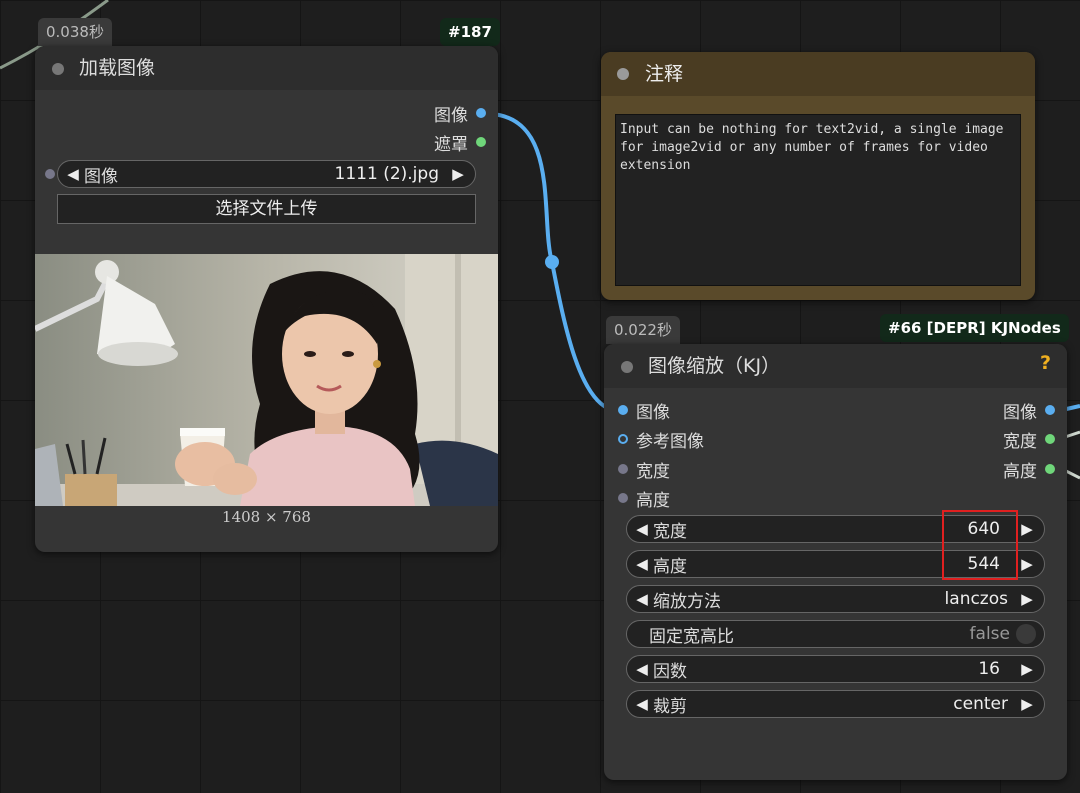  I want to click on keep-ratio-toggle: 固定宽高比 false, so click(835, 634).